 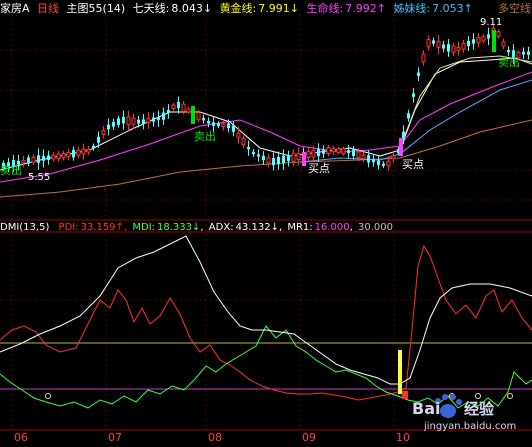 I want to click on month-label-06: 06, so click(x=21, y=437).